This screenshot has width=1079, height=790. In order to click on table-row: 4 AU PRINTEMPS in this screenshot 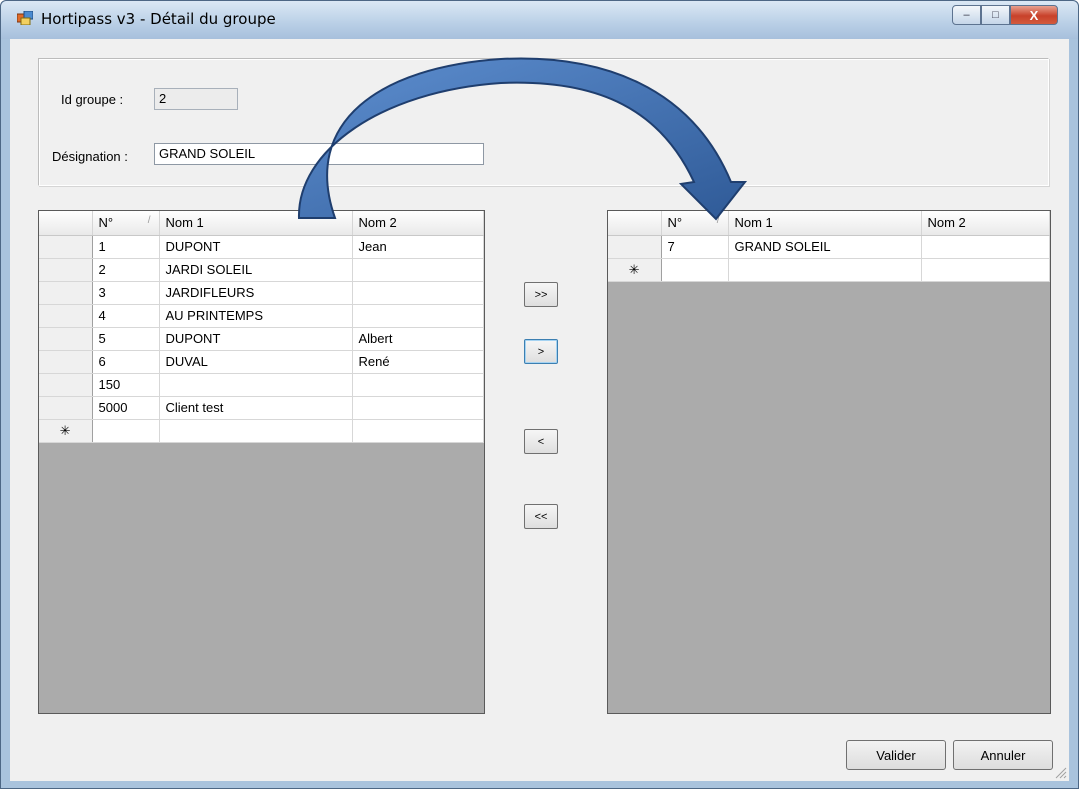, I will do `click(261, 316)`.